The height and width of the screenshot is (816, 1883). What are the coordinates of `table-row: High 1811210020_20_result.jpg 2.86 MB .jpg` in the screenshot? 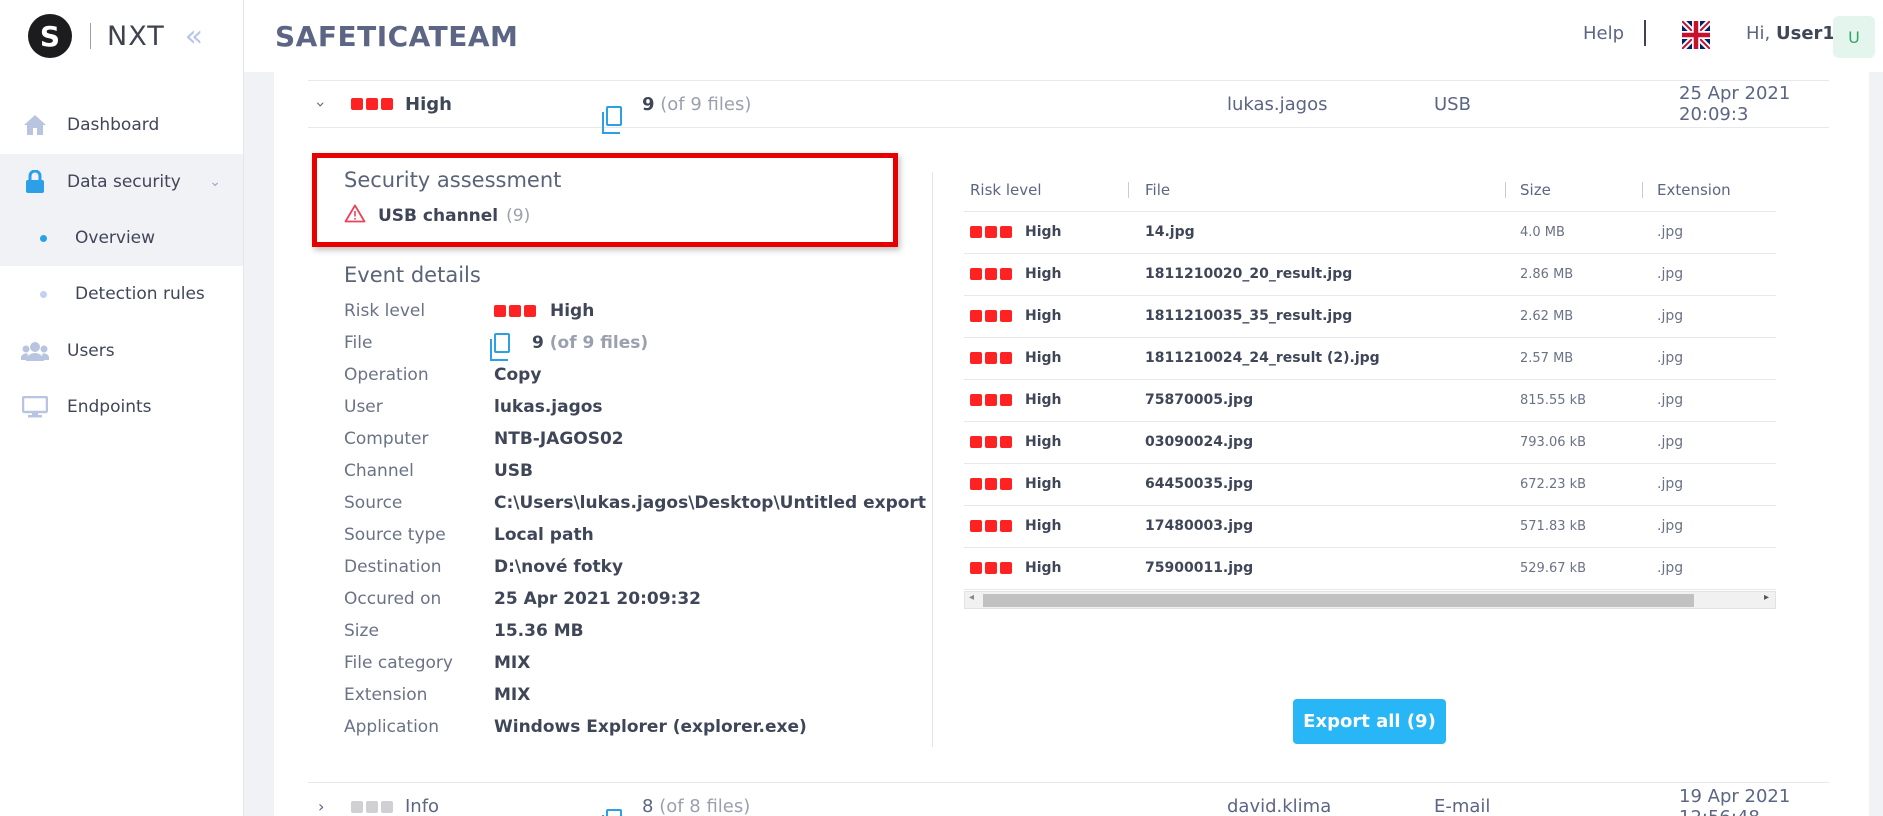 It's located at (1370, 275).